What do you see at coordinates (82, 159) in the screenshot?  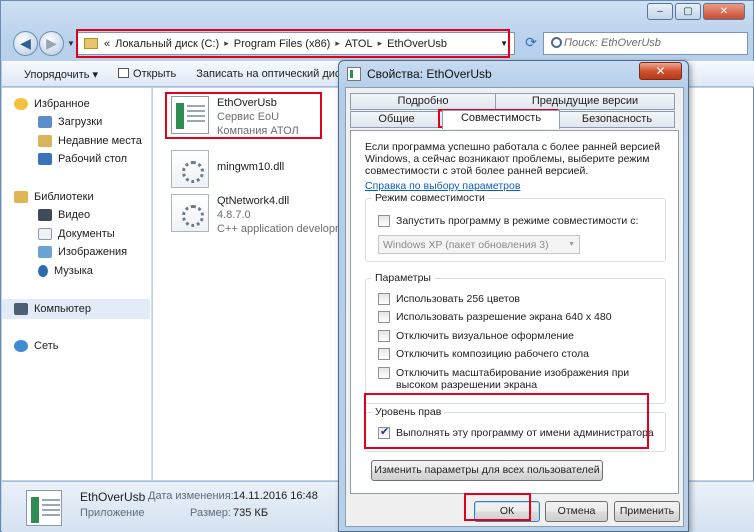 I see `sidebar-item-desktop: Рабочий стол` at bounding box center [82, 159].